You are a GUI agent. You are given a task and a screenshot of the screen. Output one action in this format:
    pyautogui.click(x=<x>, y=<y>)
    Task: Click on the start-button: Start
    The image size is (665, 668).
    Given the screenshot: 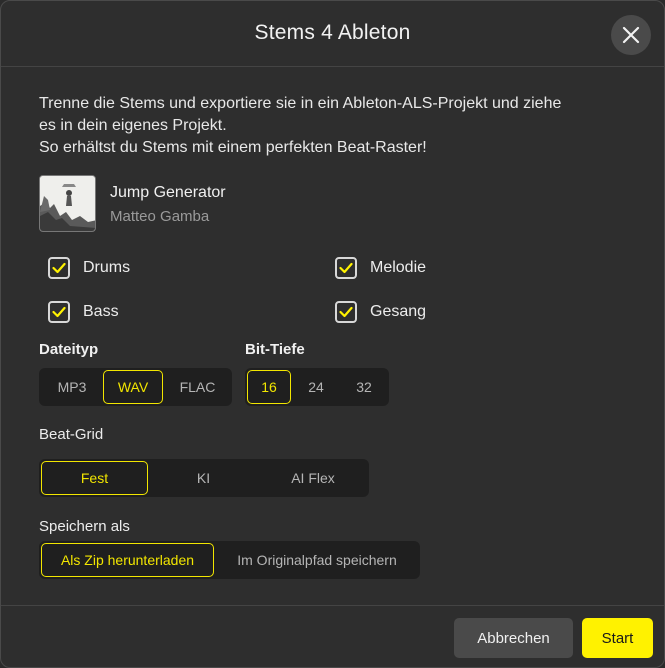 What is the action you would take?
    pyautogui.click(x=617, y=638)
    